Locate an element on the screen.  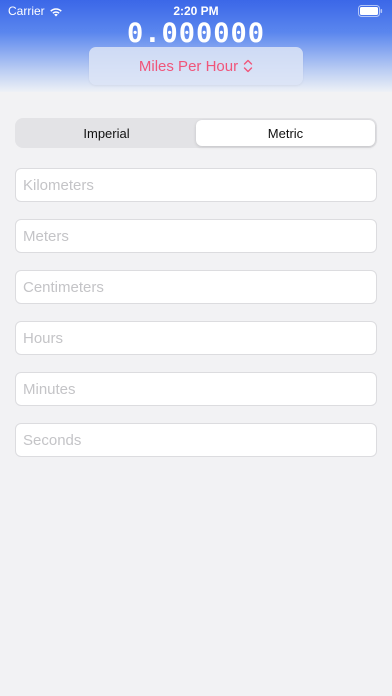
meters-field is located at coordinates (196, 236).